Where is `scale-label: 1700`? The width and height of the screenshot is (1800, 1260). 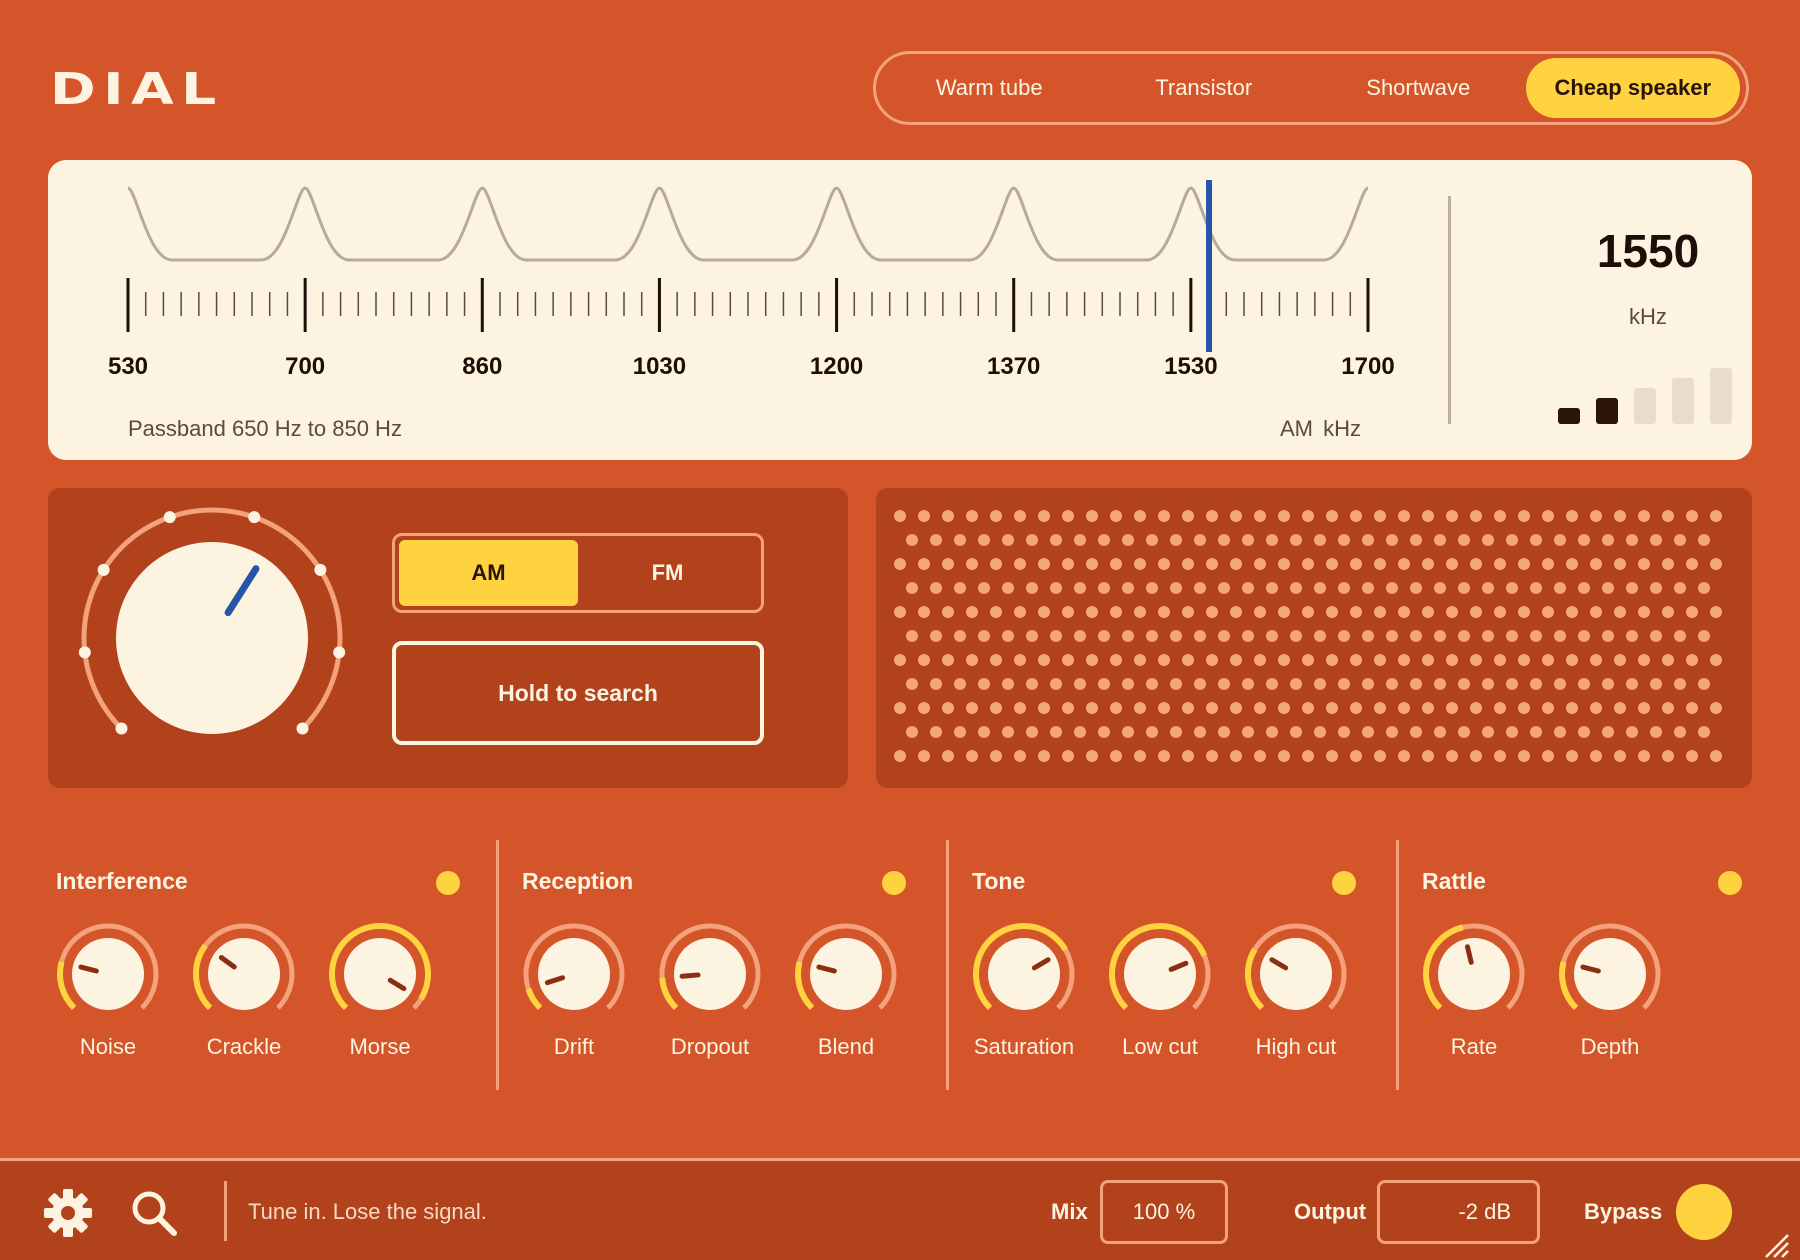 scale-label: 1700 is located at coordinates (1367, 366).